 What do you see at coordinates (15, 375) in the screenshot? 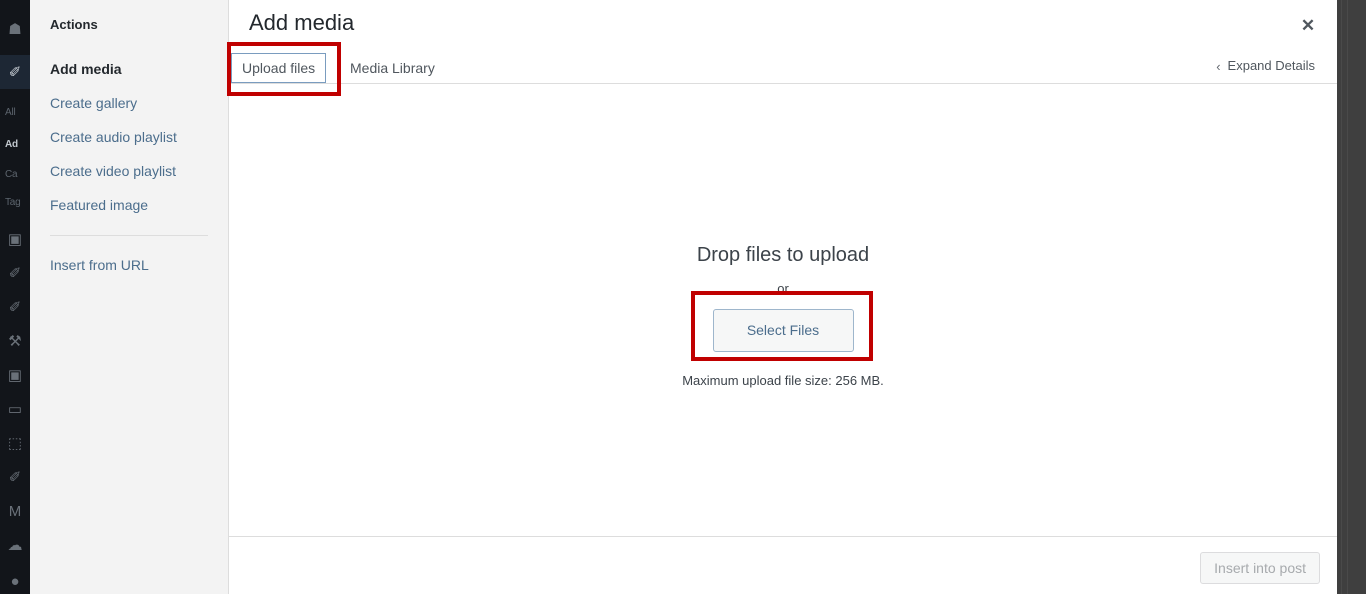
I see `users-icon: ▣` at bounding box center [15, 375].